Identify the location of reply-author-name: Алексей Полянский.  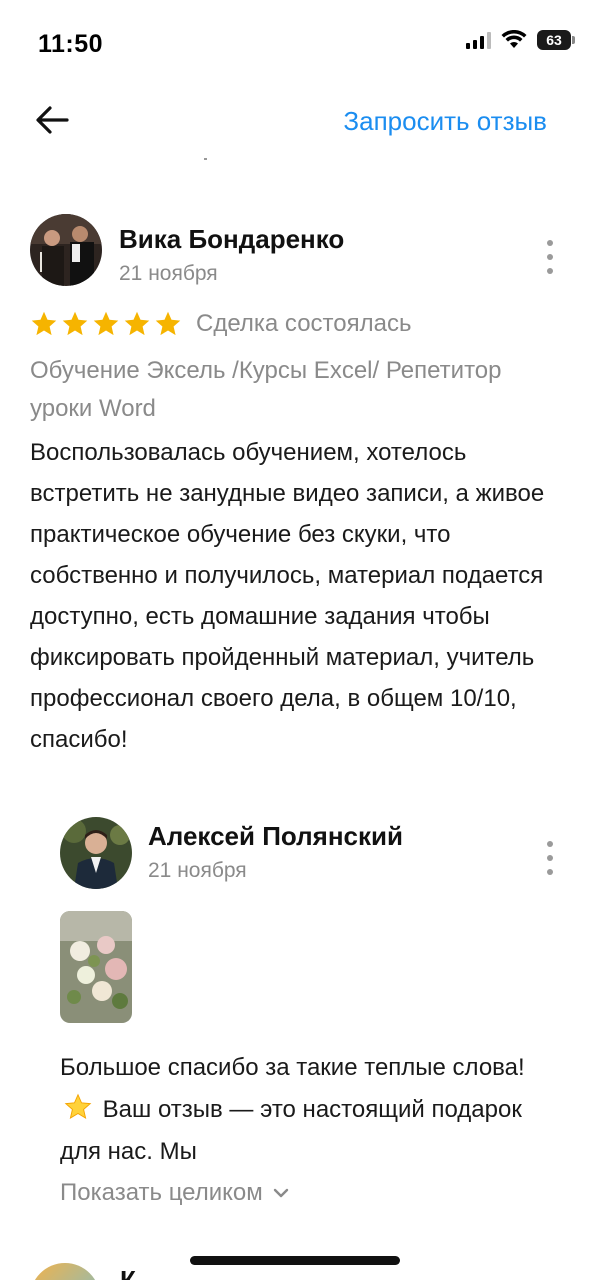
(275, 836).